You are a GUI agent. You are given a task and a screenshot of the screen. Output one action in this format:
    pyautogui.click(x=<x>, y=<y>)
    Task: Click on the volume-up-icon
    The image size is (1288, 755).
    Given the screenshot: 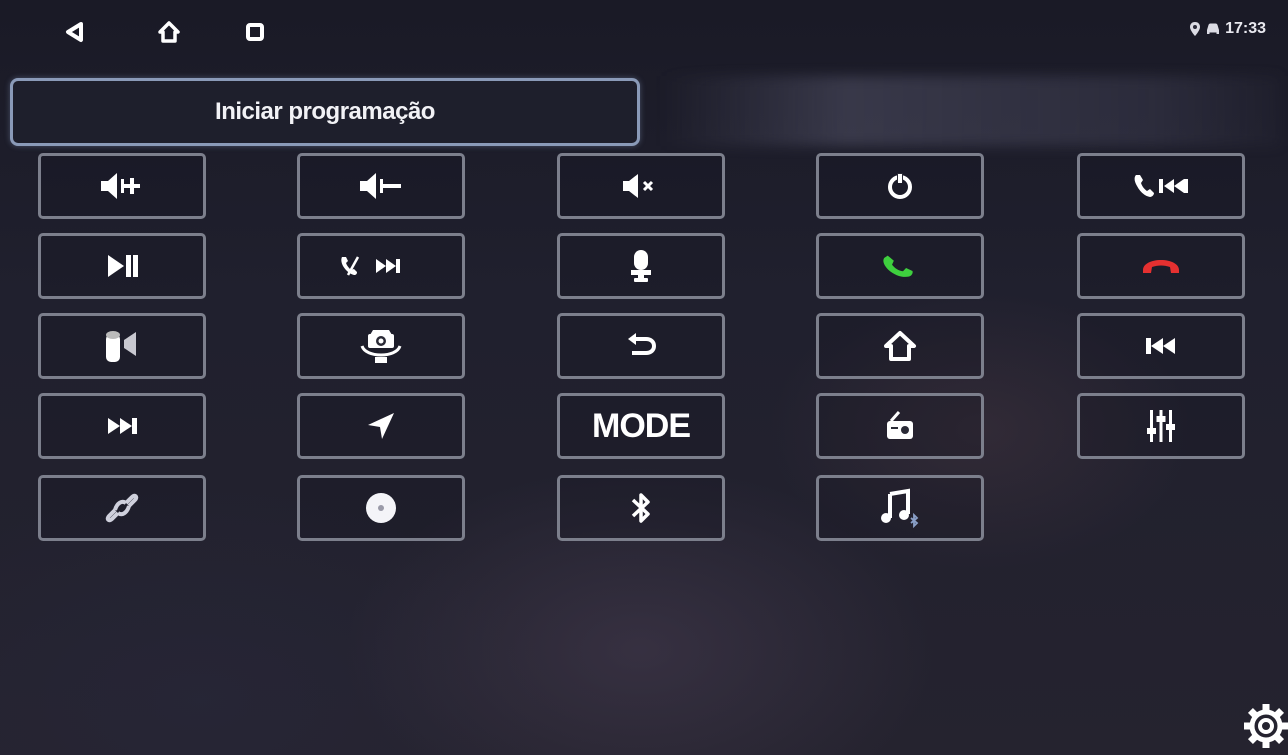 What is the action you would take?
    pyautogui.click(x=120, y=186)
    